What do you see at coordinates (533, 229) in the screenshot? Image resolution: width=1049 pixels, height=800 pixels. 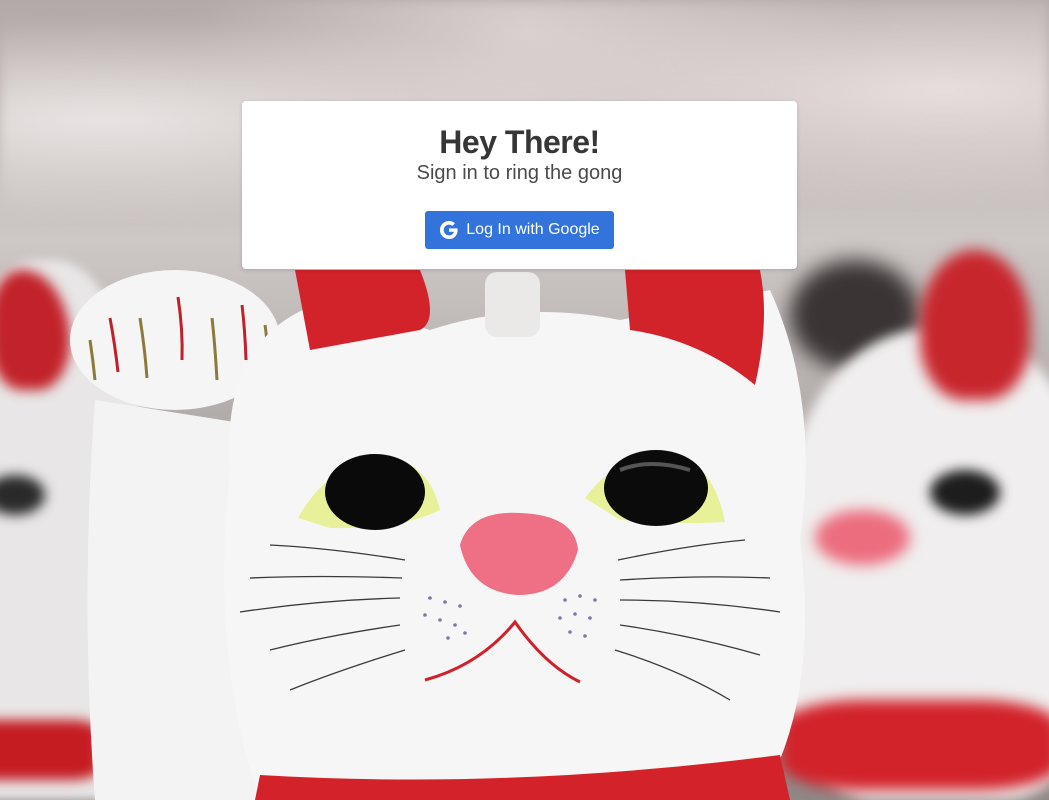 I see `google-login-label: Log In with Google` at bounding box center [533, 229].